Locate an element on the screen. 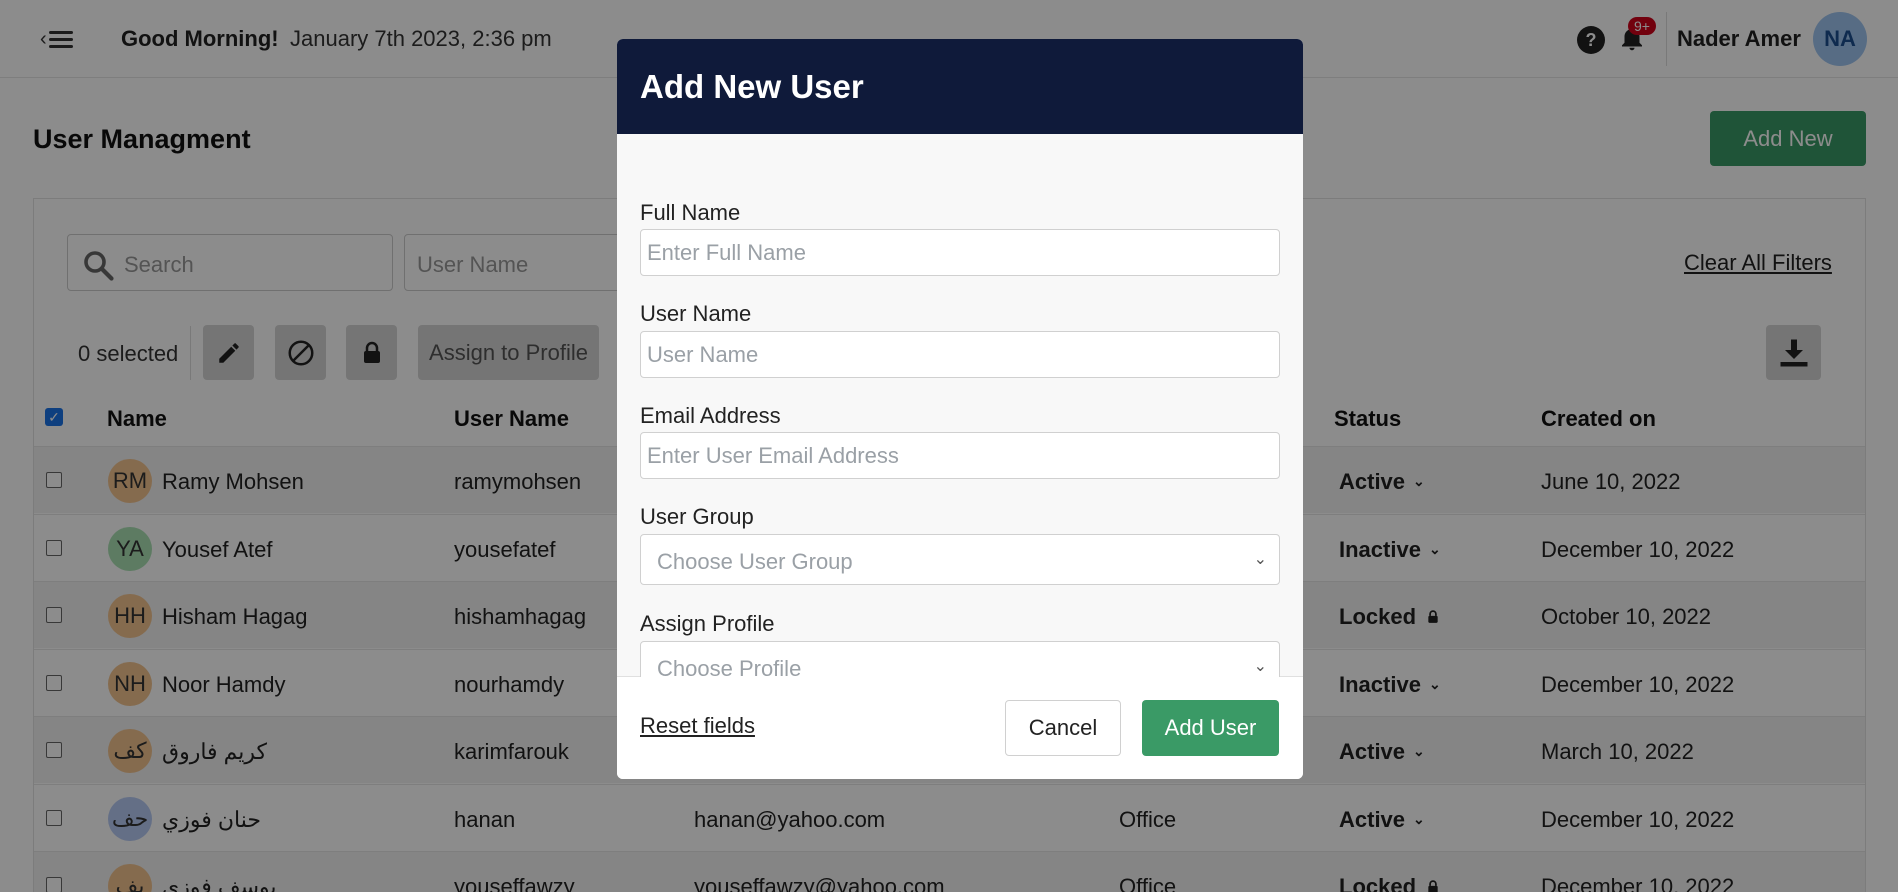  user-group-selected: Choose User Group is located at coordinates (755, 561).